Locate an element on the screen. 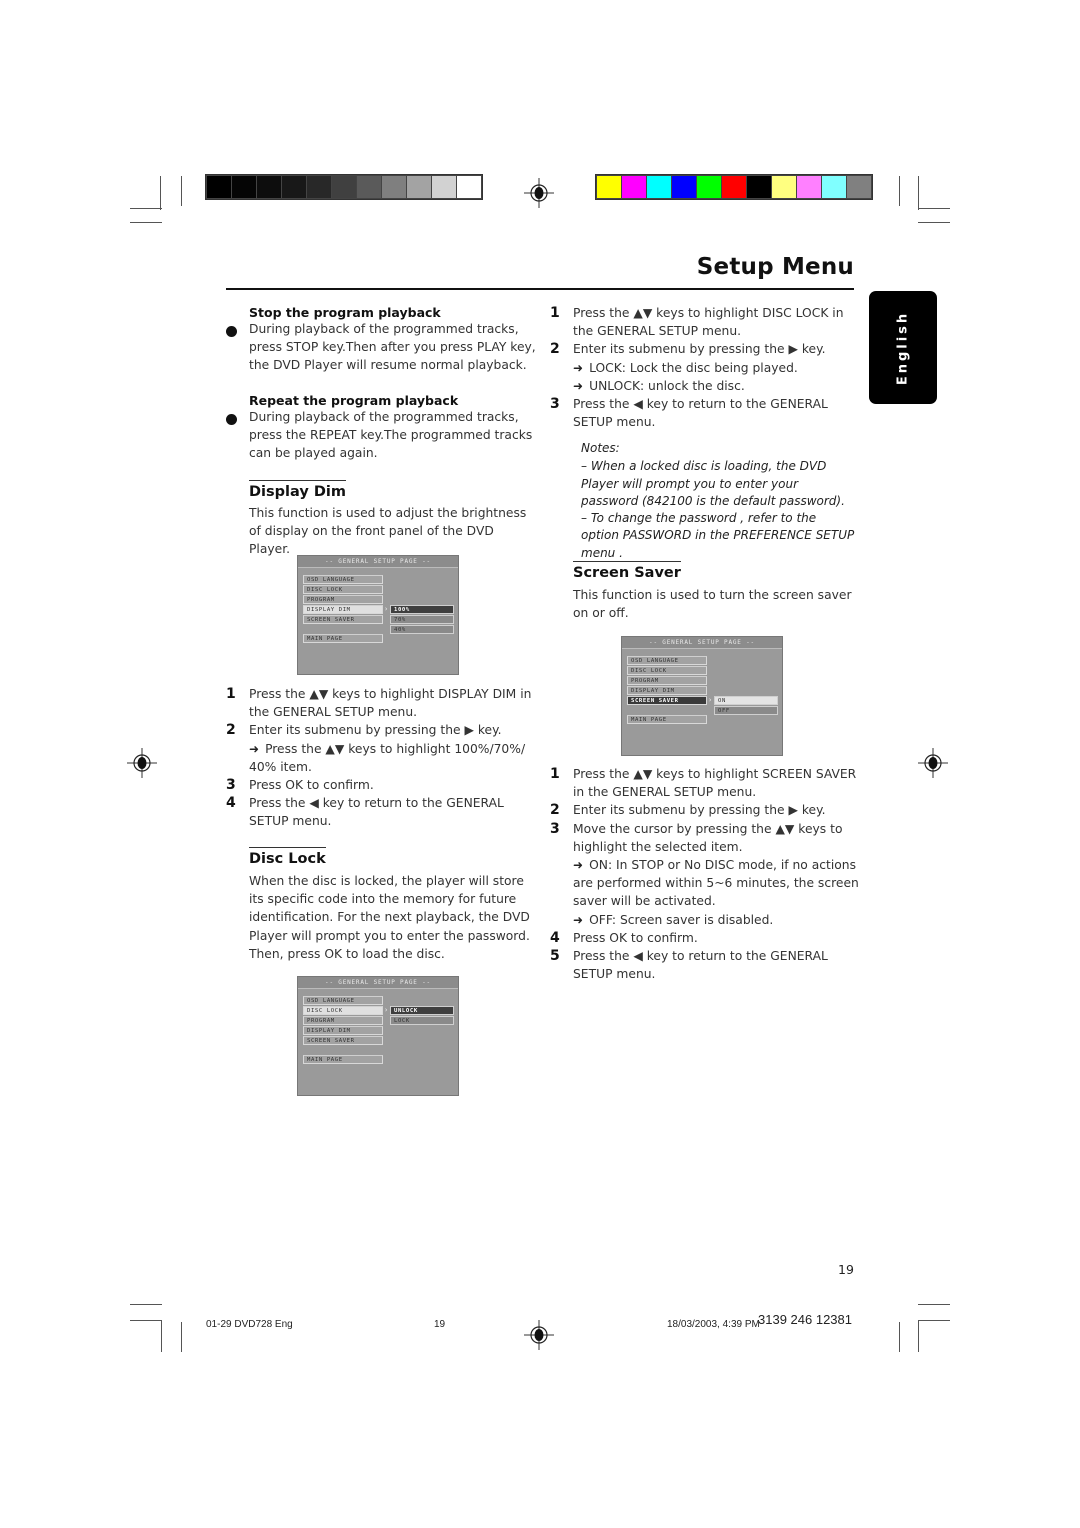 The image size is (1080, 1528). display-dim-heading: Display Dim is located at coordinates (297, 490).